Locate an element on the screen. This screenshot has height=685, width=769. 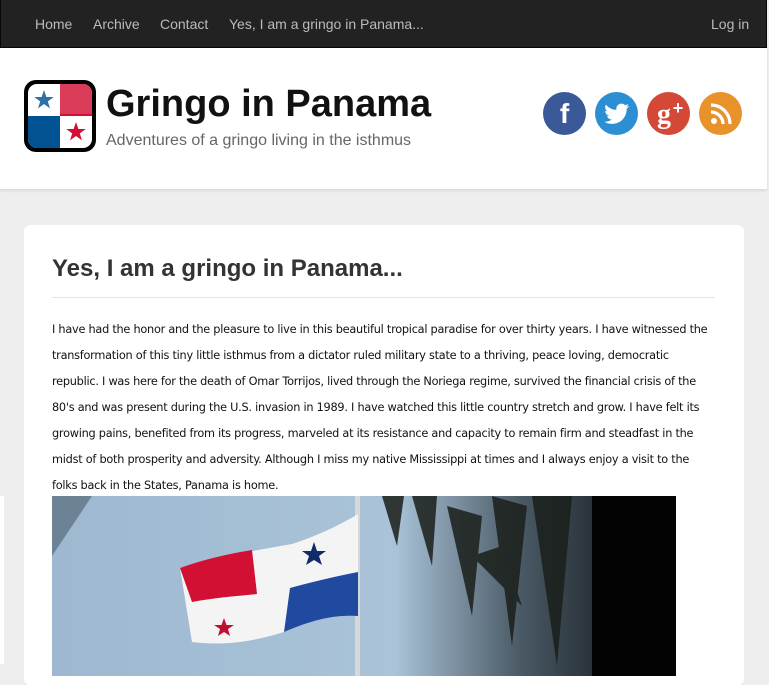
site-title: Gringo in Panama is located at coordinates (268, 104).